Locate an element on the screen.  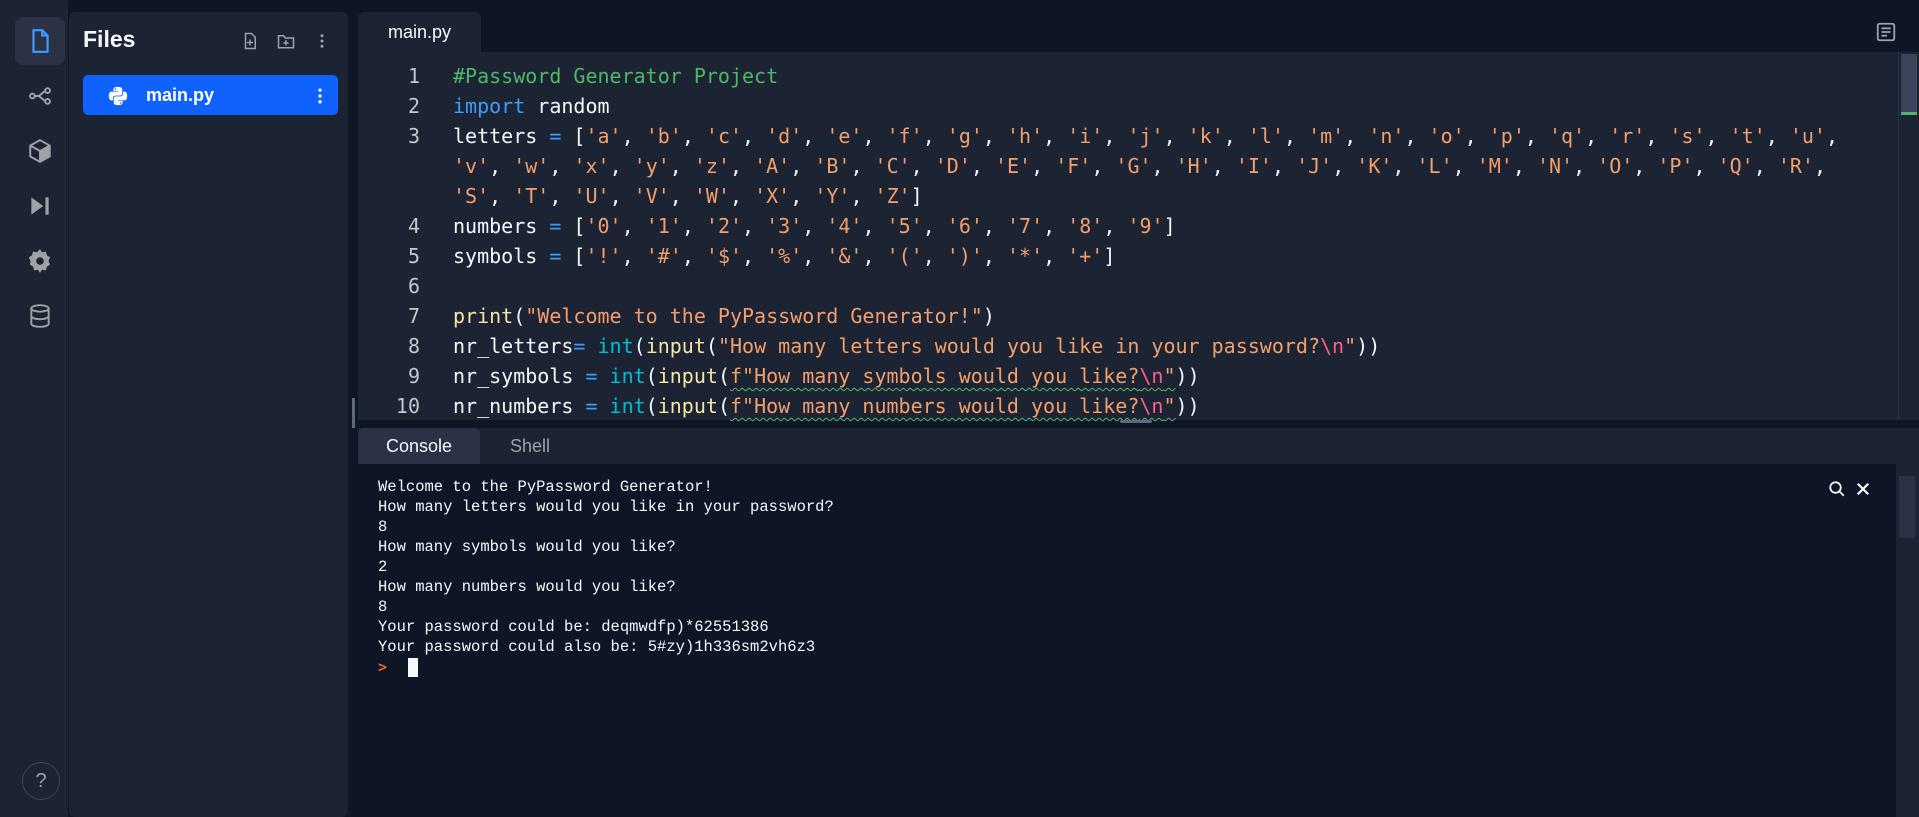
file-item-main-py: main.py is located at coordinates (210, 95).